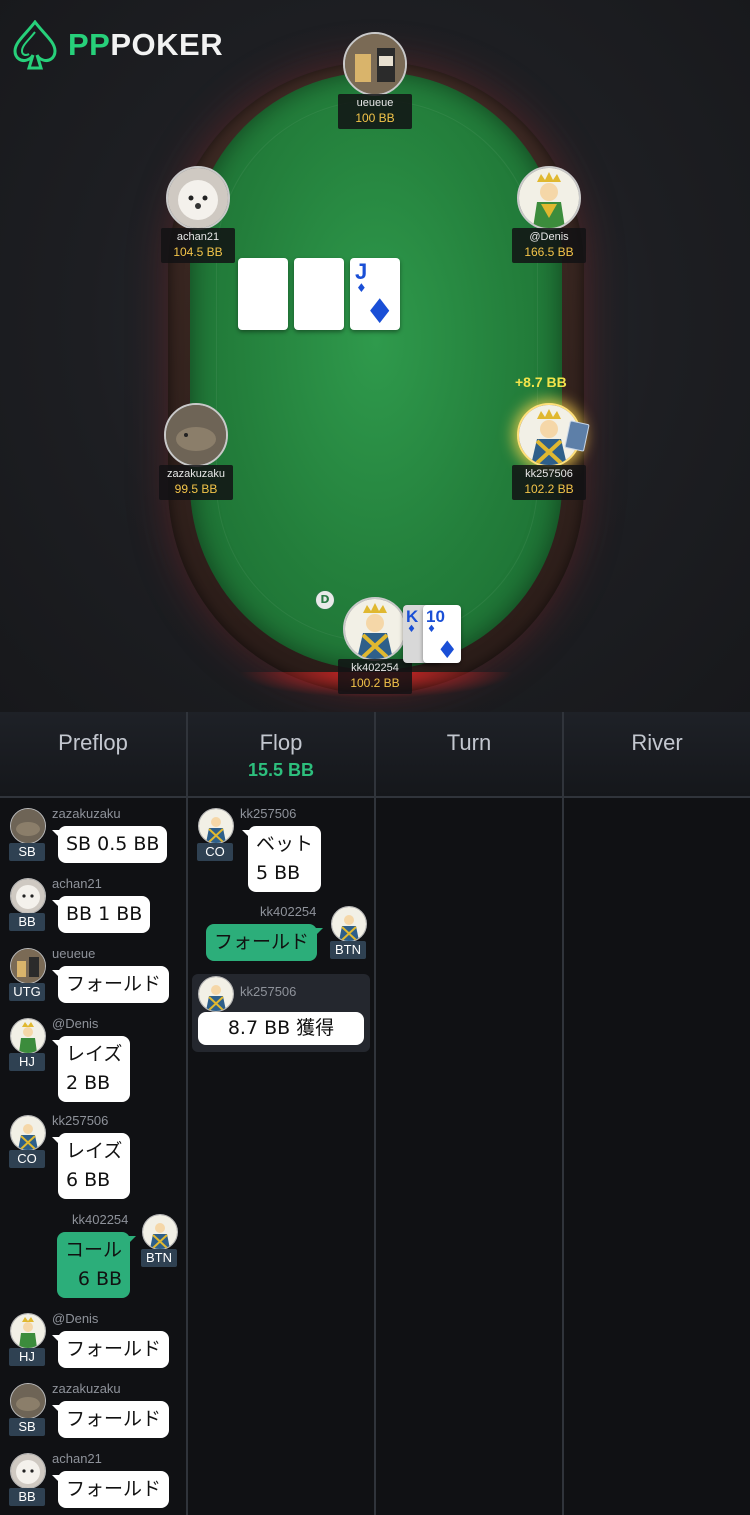 This screenshot has width=750, height=1515. Describe the element at coordinates (375, 683) in the screenshot. I see `seat-stack: 100.2 BB` at that location.